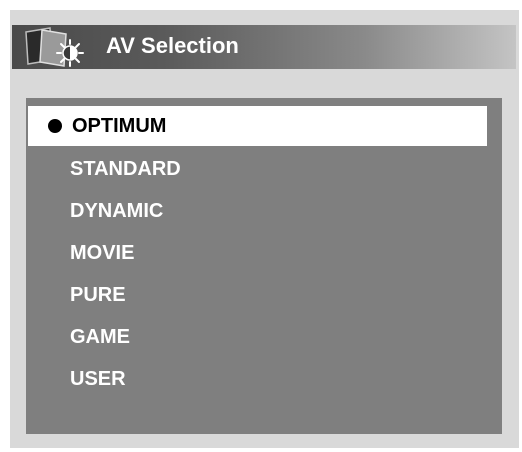  What do you see at coordinates (172, 45) in the screenshot?
I see `menu-title: AV Selection` at bounding box center [172, 45].